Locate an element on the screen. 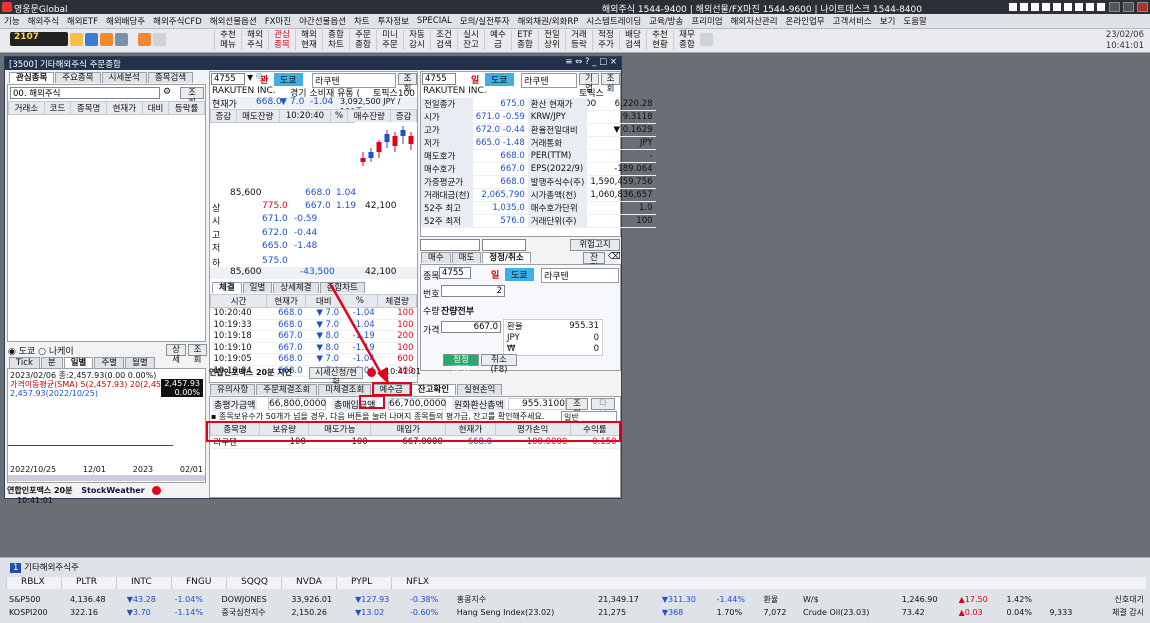 The height and width of the screenshot is (623, 1150). toolbar-edit-icon is located at coordinates (706, 39).